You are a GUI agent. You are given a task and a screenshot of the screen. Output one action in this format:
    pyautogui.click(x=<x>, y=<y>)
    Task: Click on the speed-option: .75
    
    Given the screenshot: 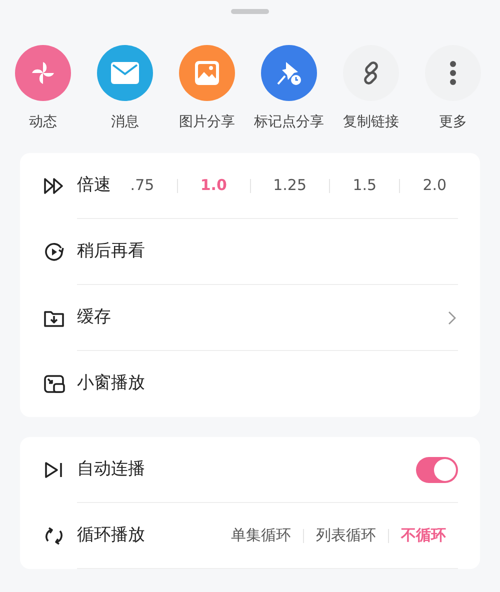 What is the action you would take?
    pyautogui.click(x=142, y=185)
    